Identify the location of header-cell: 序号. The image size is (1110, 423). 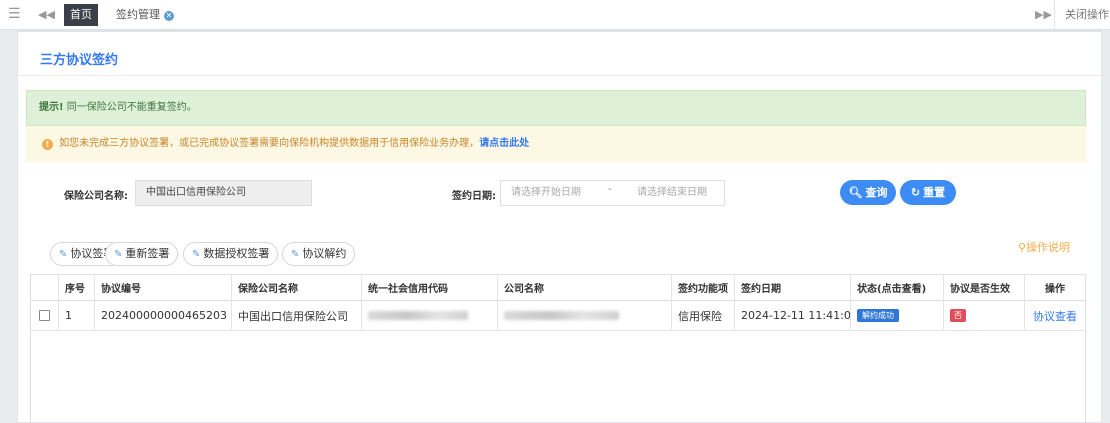
(77, 287).